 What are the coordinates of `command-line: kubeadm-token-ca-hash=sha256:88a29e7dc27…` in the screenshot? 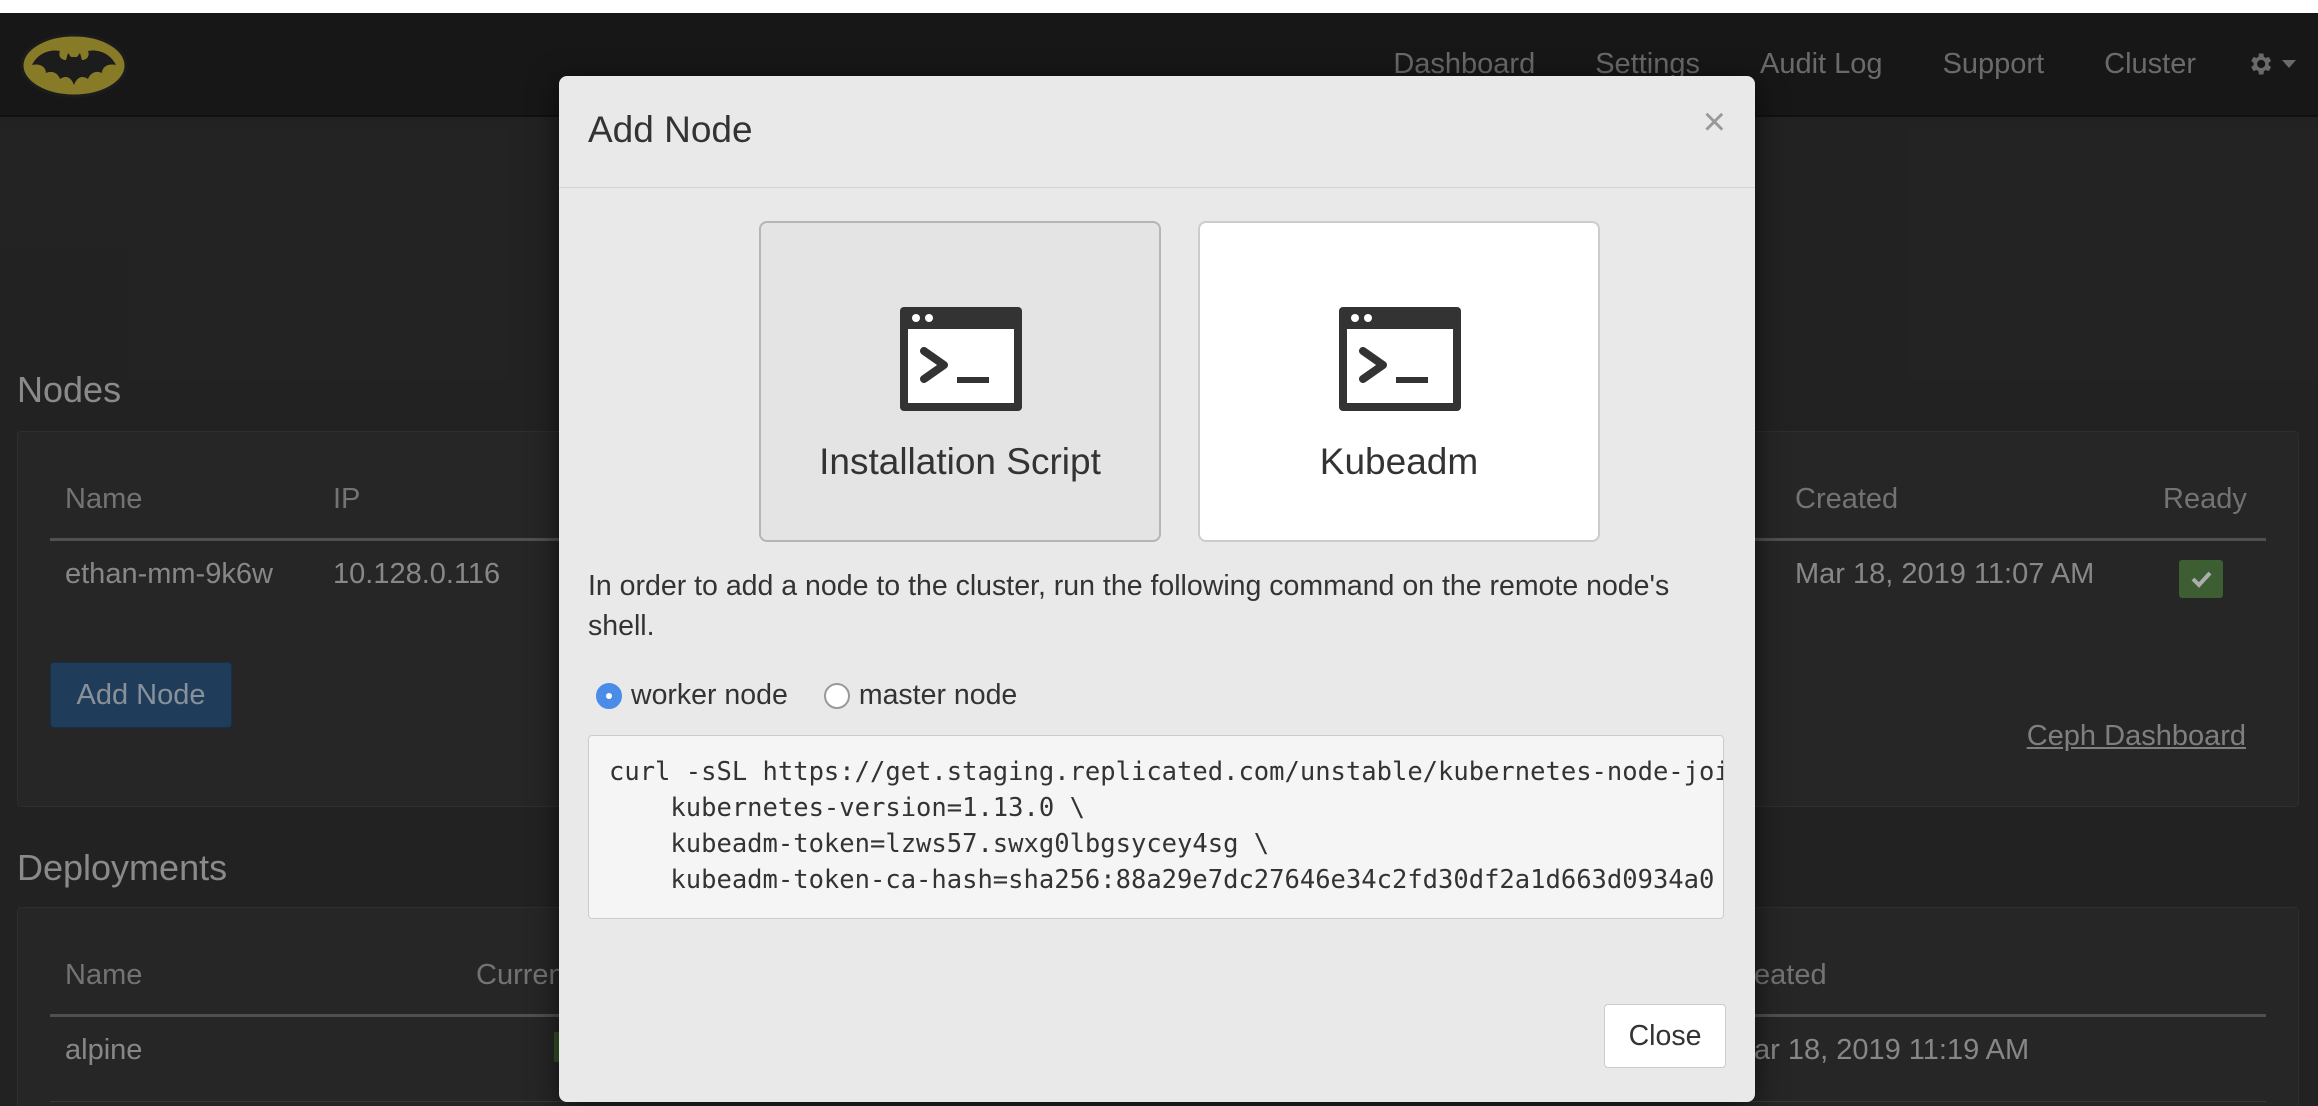 It's located at (1162, 880).